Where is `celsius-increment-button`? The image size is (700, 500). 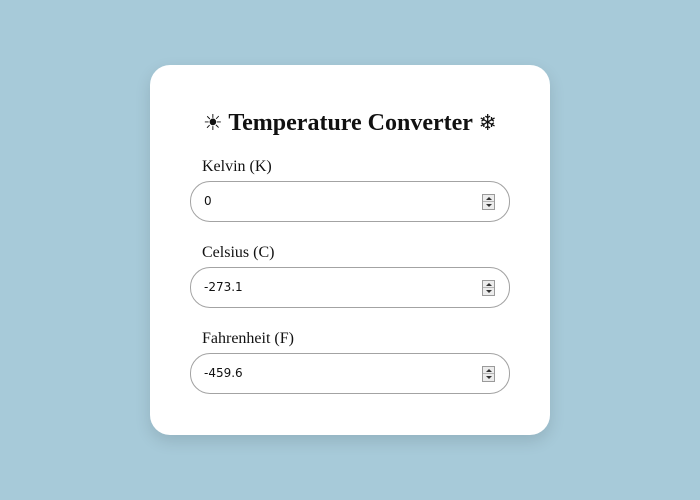 celsius-increment-button is located at coordinates (488, 284).